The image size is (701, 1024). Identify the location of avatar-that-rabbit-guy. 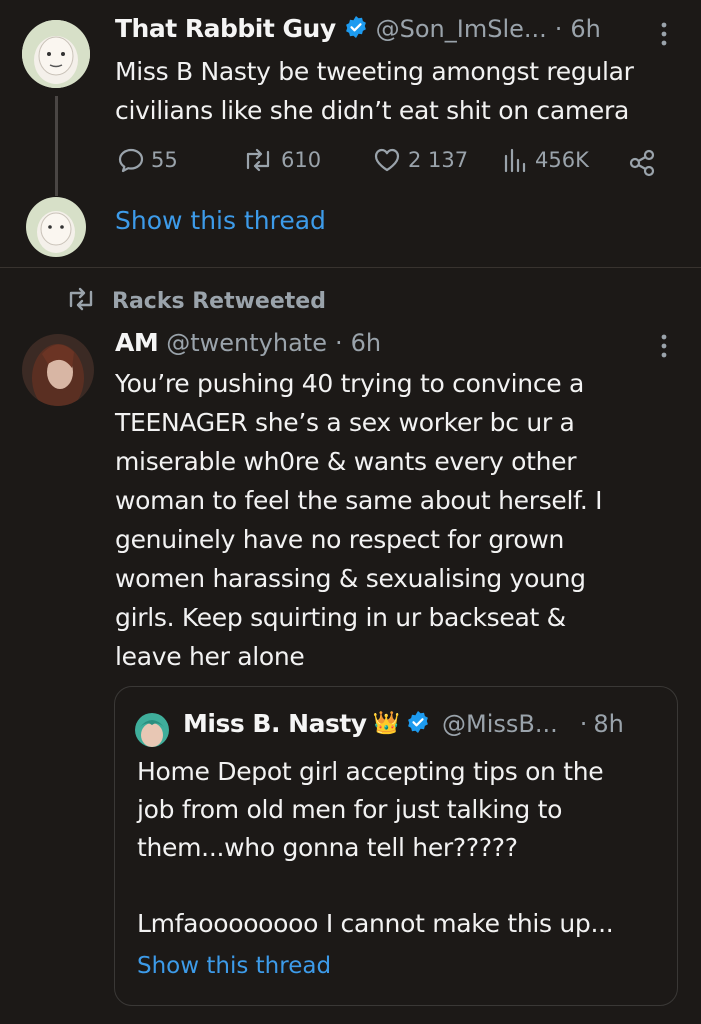
(56, 54).